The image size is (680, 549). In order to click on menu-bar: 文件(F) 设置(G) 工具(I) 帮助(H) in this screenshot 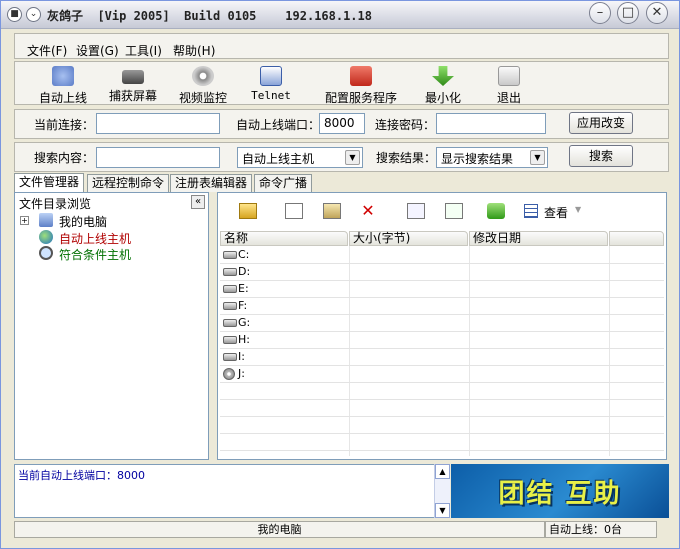, I will do `click(341, 46)`.